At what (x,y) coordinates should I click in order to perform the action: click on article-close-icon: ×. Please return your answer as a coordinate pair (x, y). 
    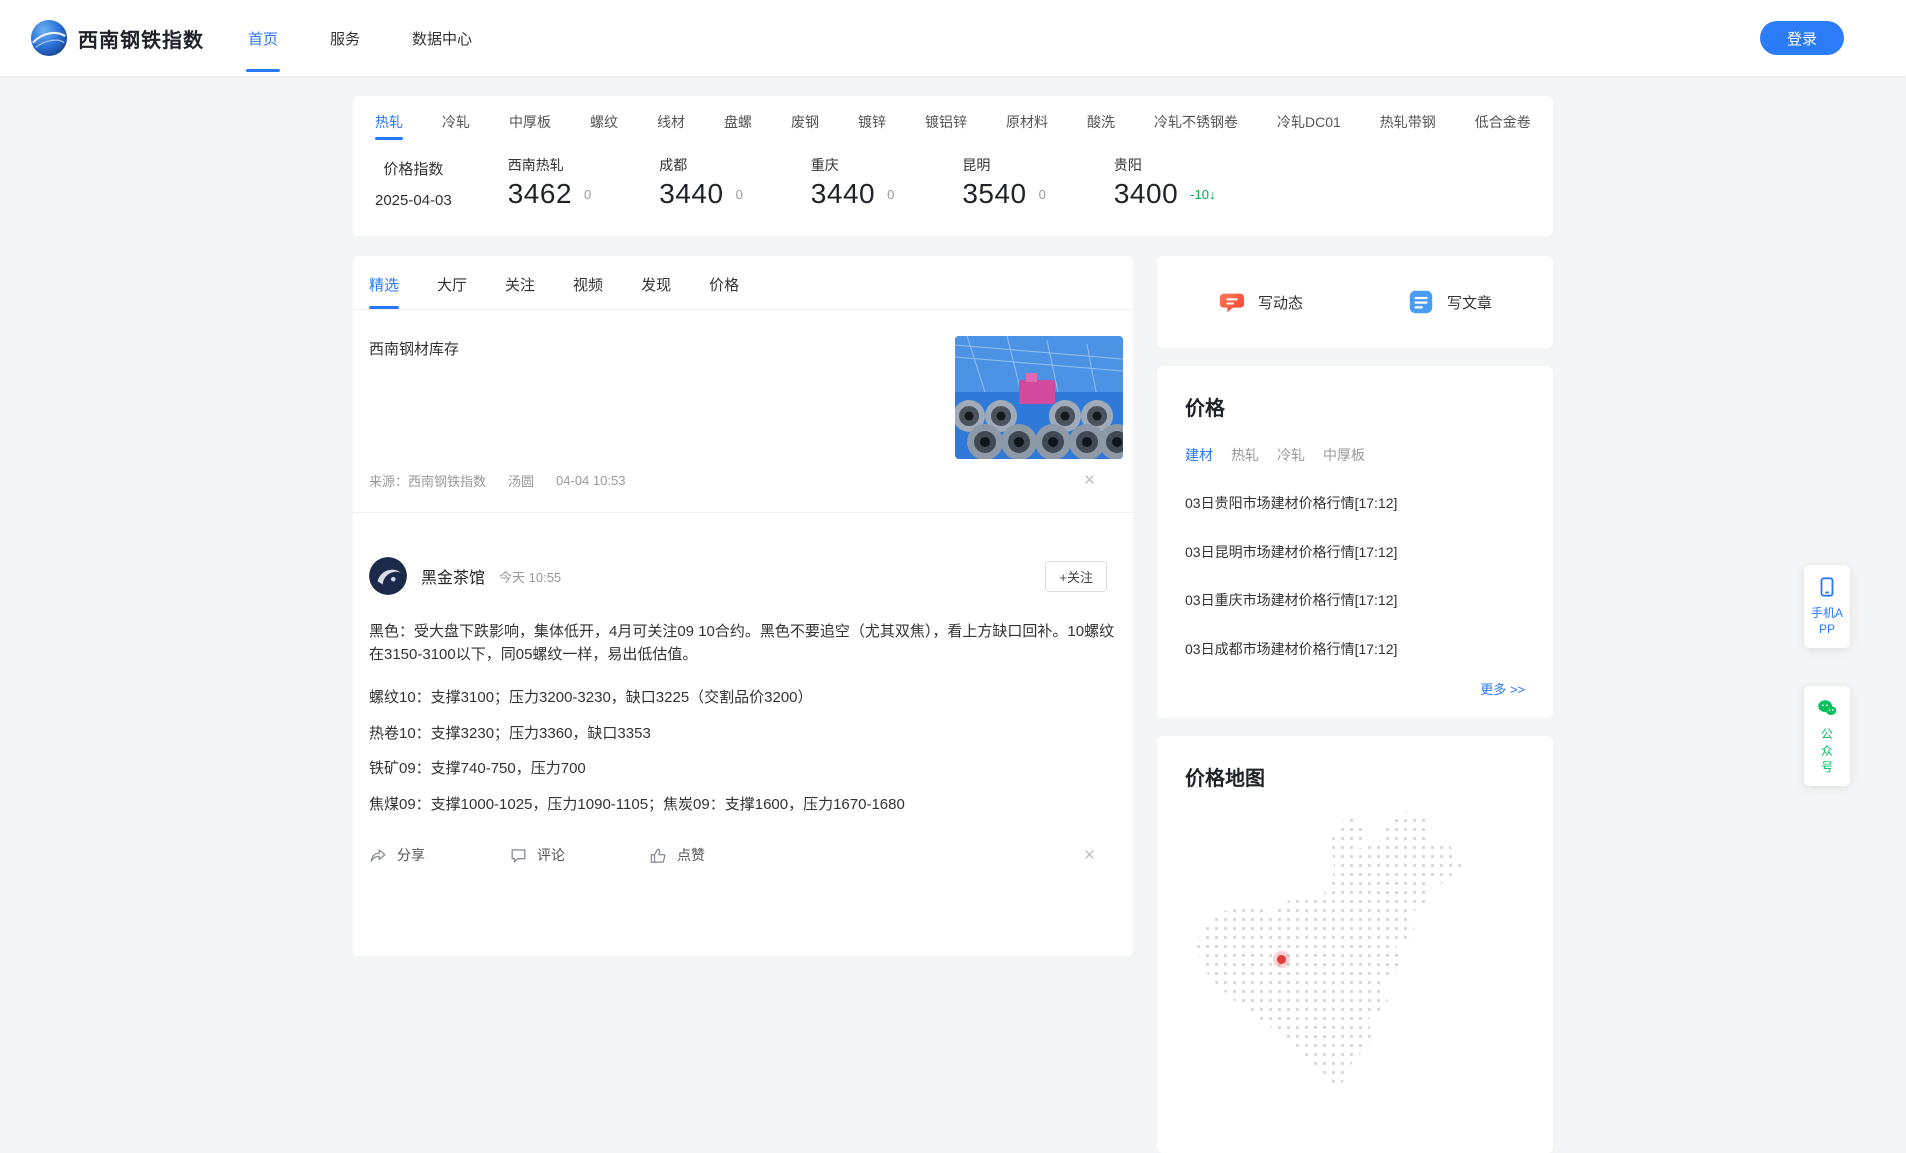
    Looking at the image, I should click on (1089, 480).